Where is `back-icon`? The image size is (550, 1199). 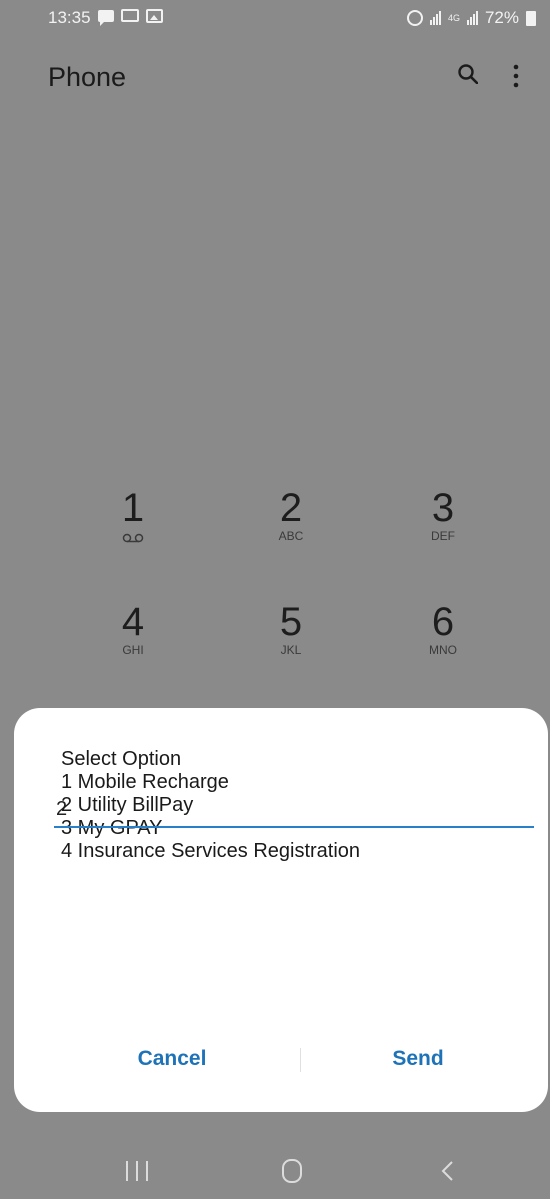 back-icon is located at coordinates (448, 1171).